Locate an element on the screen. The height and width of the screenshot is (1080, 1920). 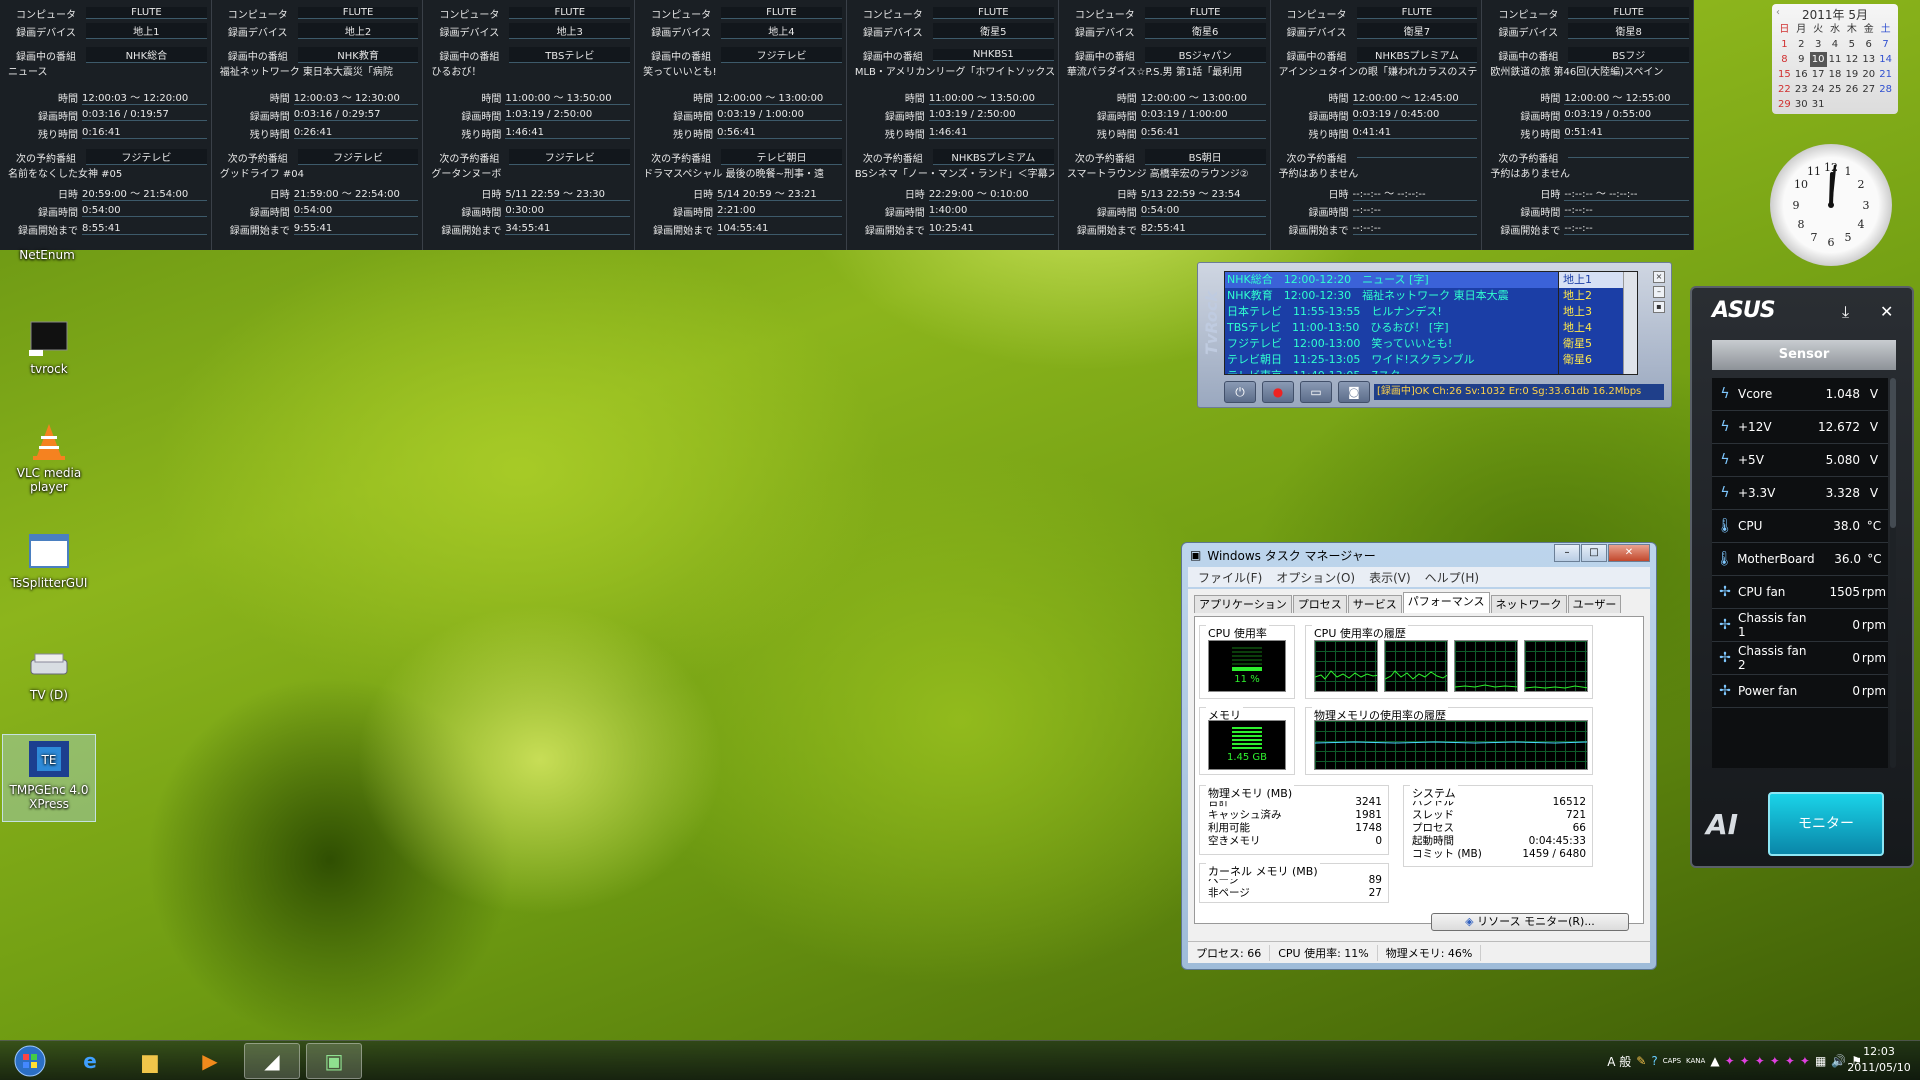
menu-item: オプション(O) is located at coordinates (1315, 577).